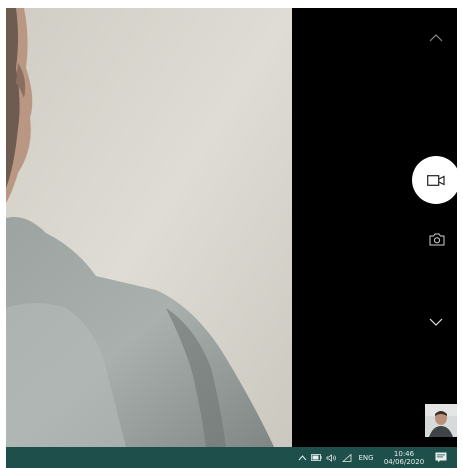  I want to click on network-tray-button, so click(346, 457).